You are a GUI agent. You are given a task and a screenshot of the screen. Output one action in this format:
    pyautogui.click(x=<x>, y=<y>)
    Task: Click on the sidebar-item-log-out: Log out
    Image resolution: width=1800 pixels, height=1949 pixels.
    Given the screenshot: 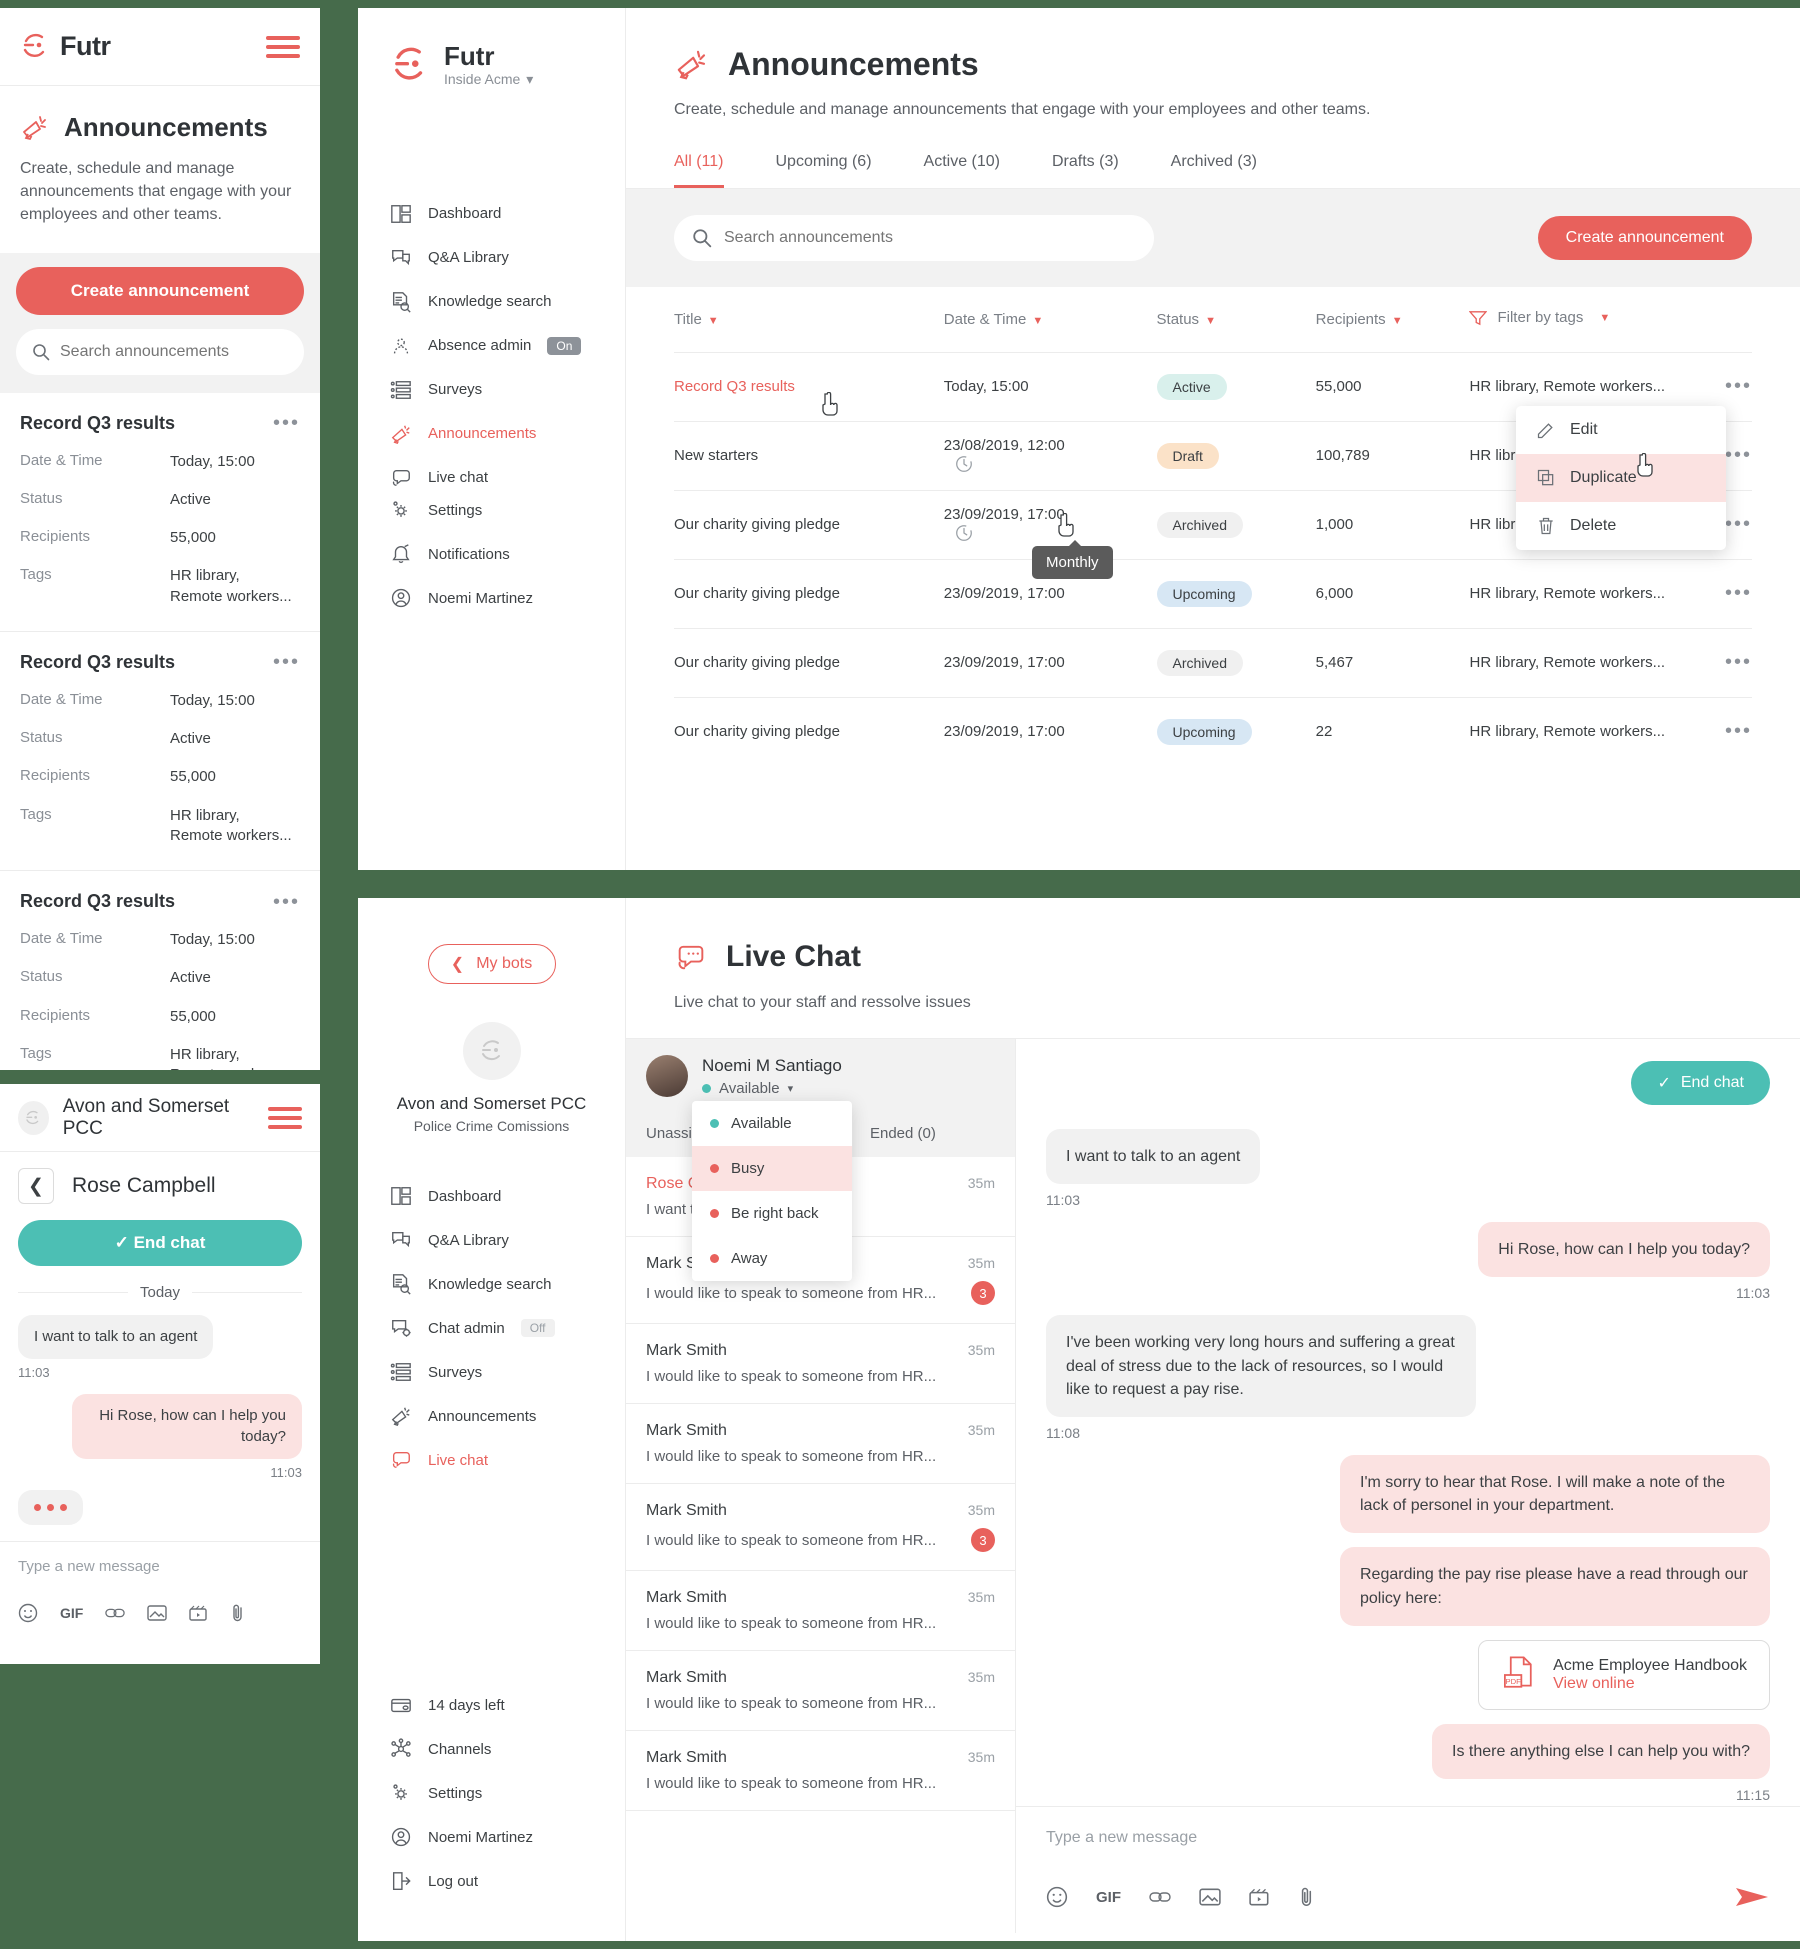 What is the action you would take?
    pyautogui.click(x=491, y=1881)
    